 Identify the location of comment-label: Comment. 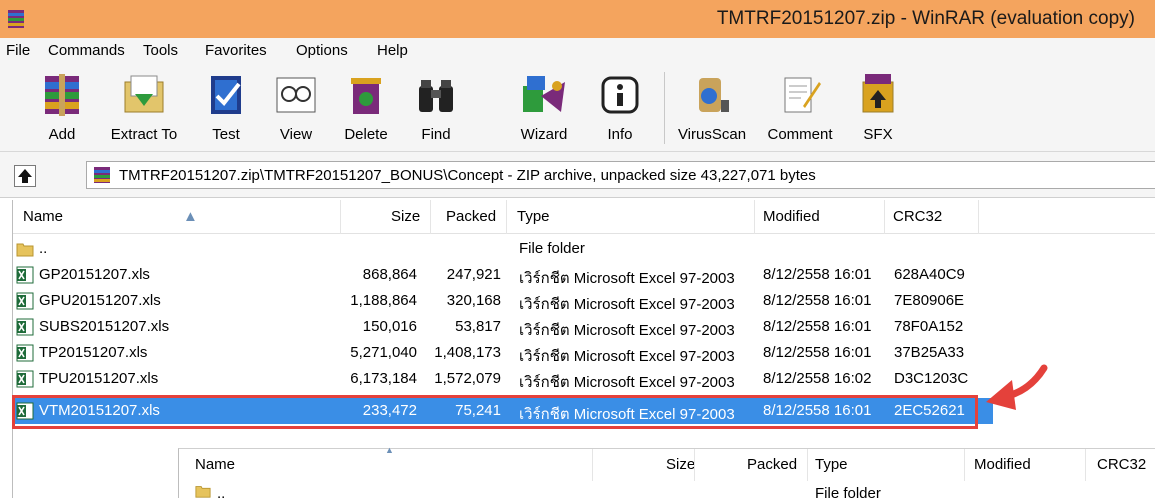
(800, 134).